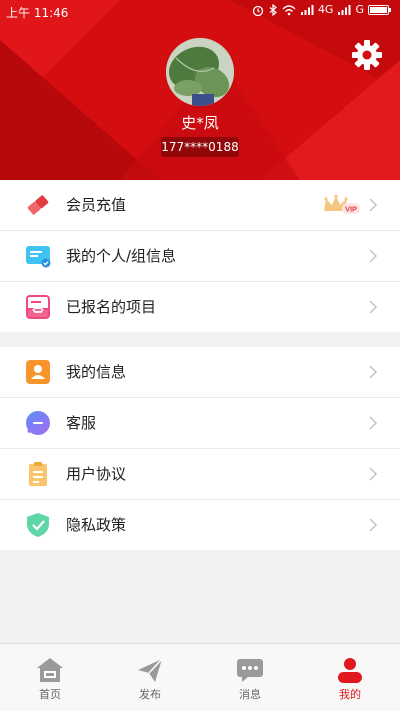 The width and height of the screenshot is (400, 711). What do you see at coordinates (38, 474) in the screenshot?
I see `clipboard-icon` at bounding box center [38, 474].